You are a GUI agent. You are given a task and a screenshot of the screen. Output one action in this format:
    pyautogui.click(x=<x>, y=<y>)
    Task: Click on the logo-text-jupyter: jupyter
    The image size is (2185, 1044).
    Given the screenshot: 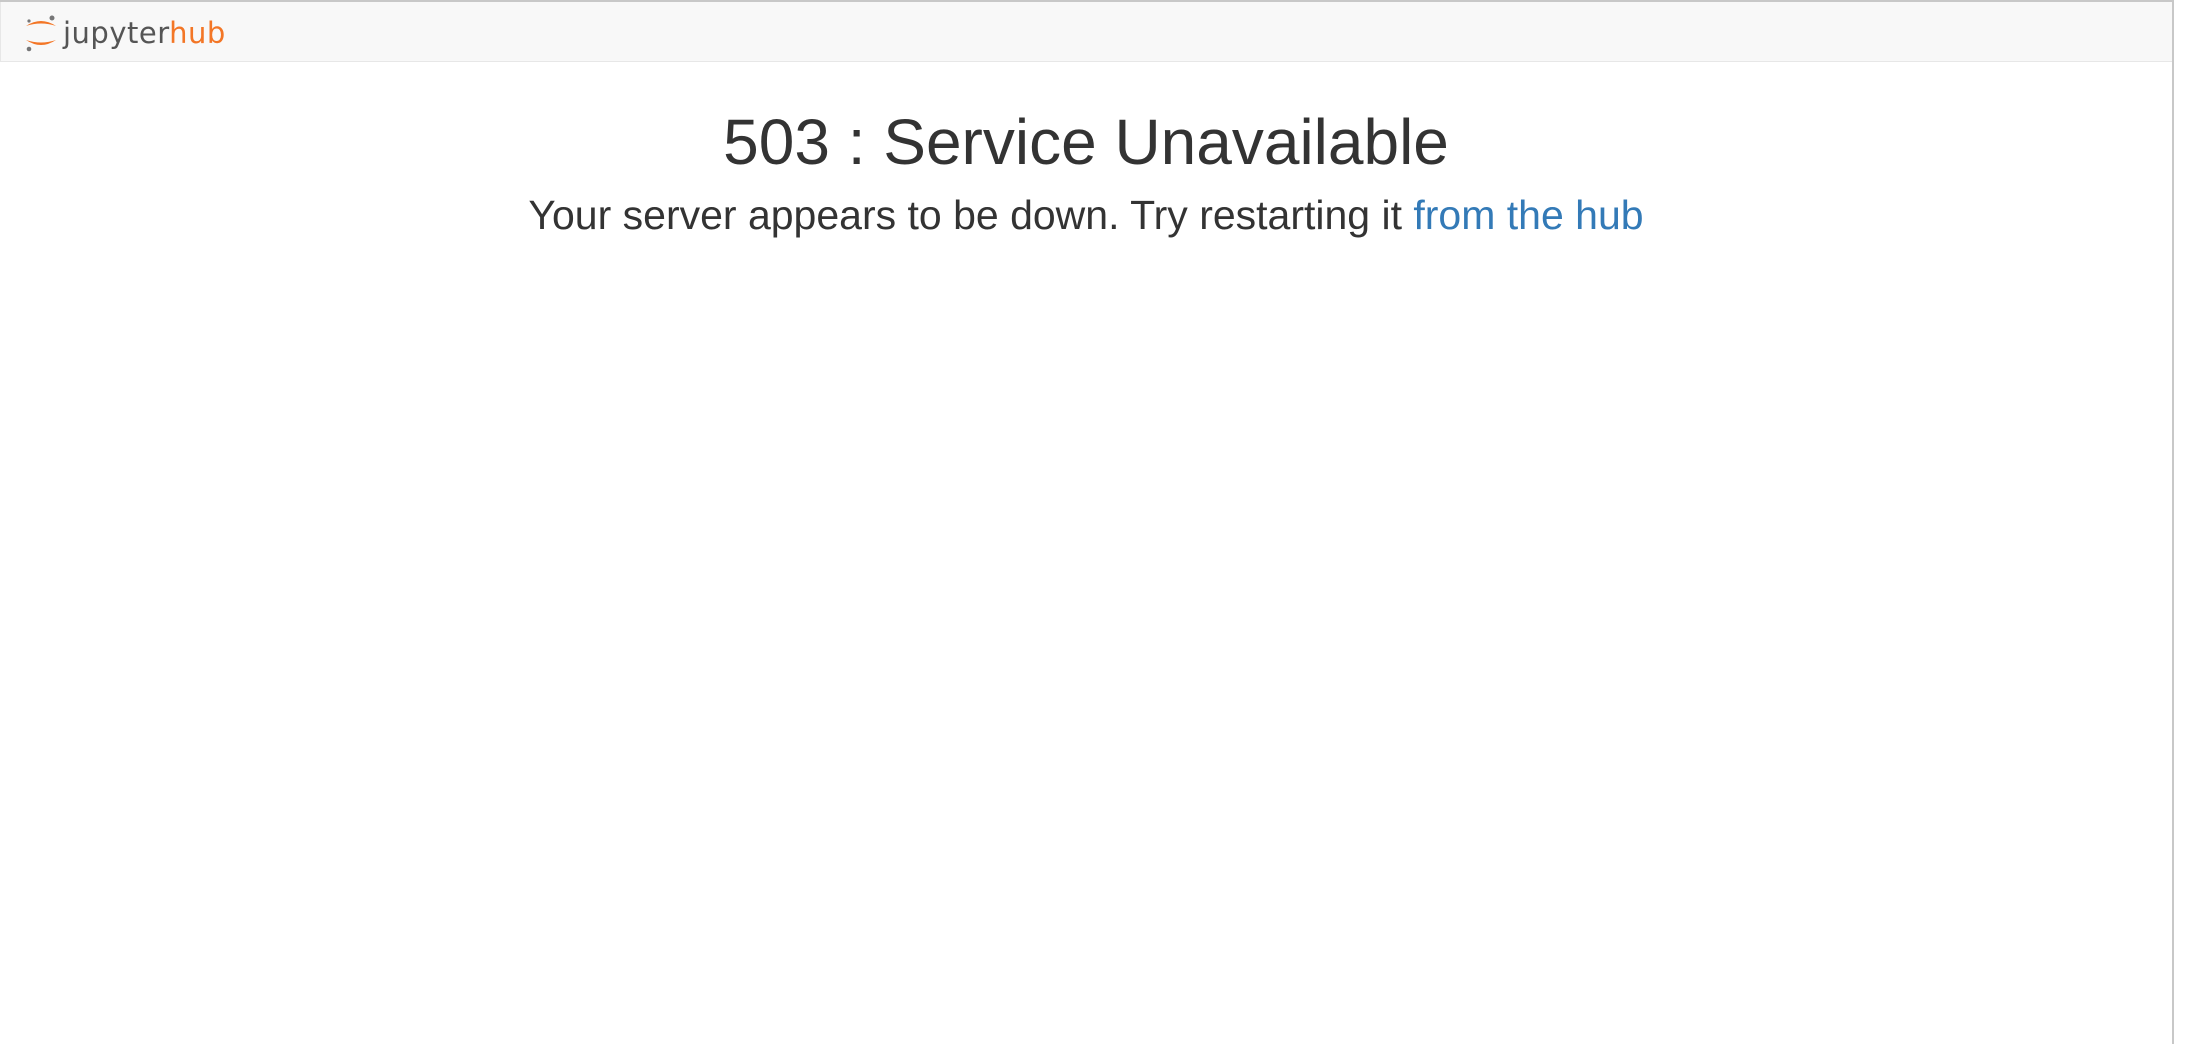 What is the action you would take?
    pyautogui.click(x=116, y=33)
    